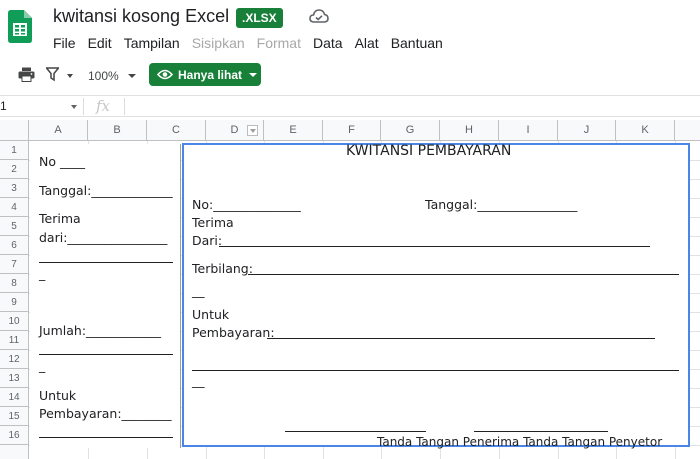 This screenshot has width=700, height=459. Describe the element at coordinates (52, 74) in the screenshot. I see `filter-icon` at that location.